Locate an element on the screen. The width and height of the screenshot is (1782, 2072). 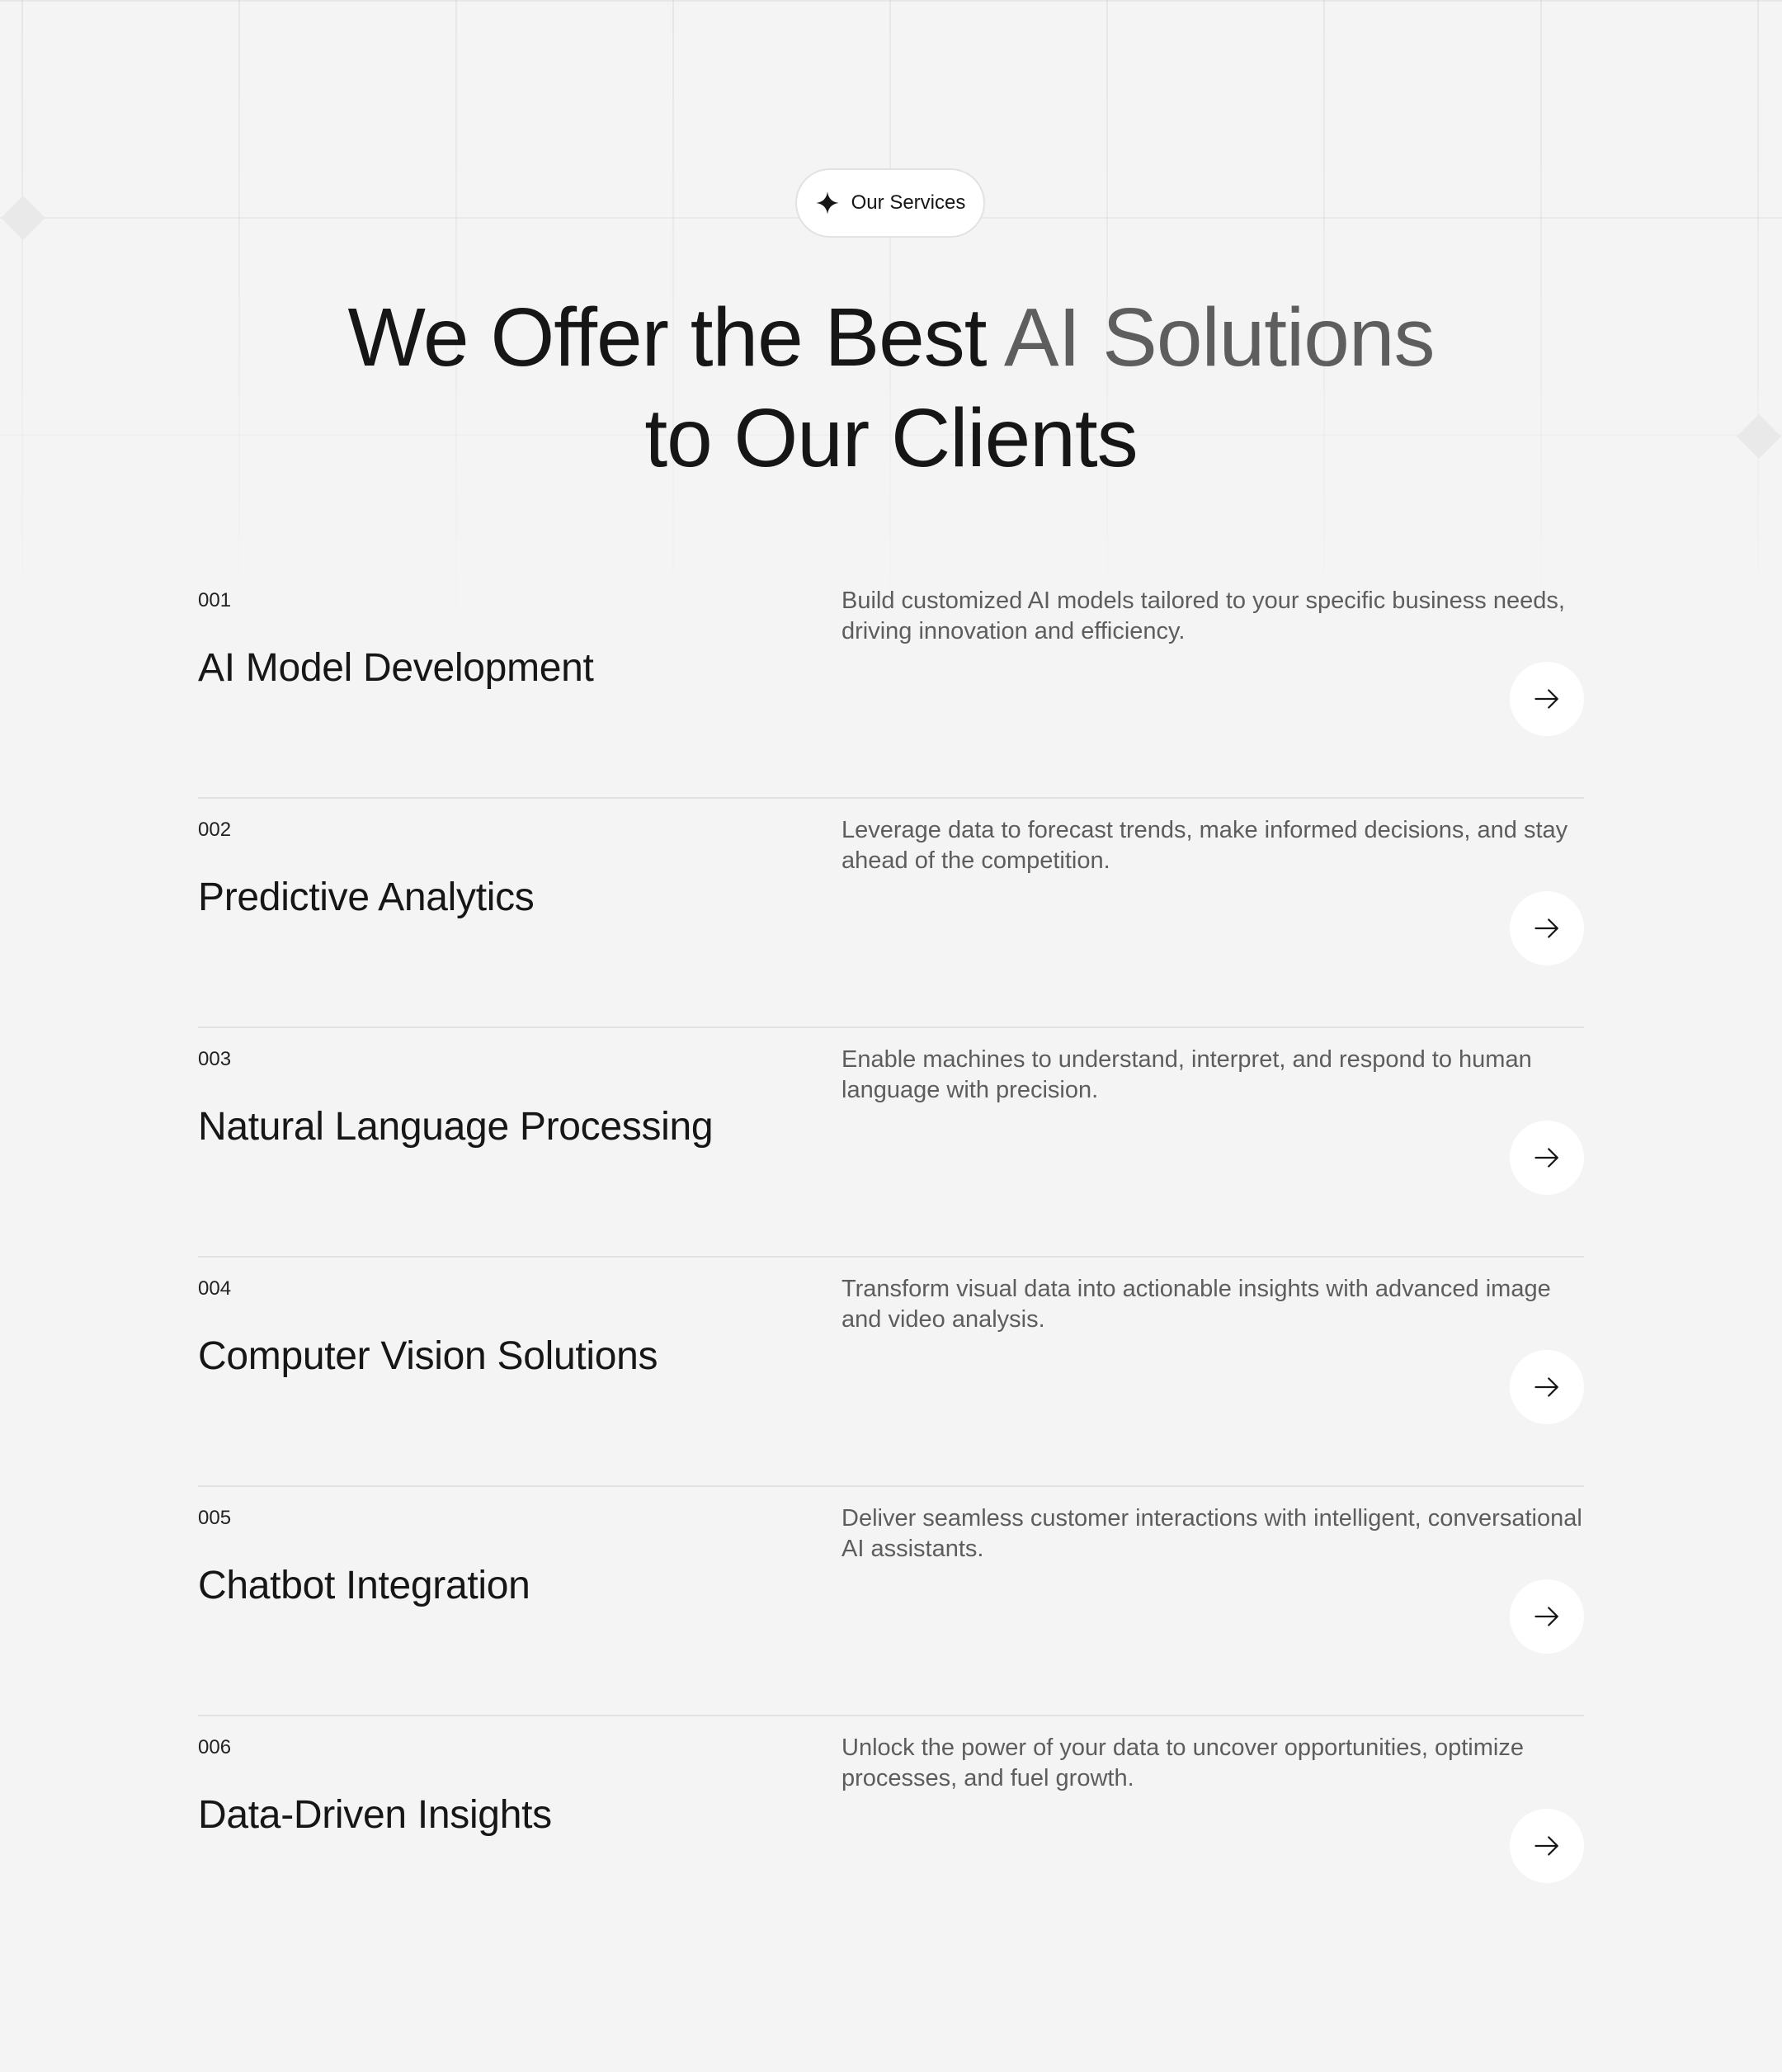
title-accent: AI Solutions is located at coordinates (1219, 337).